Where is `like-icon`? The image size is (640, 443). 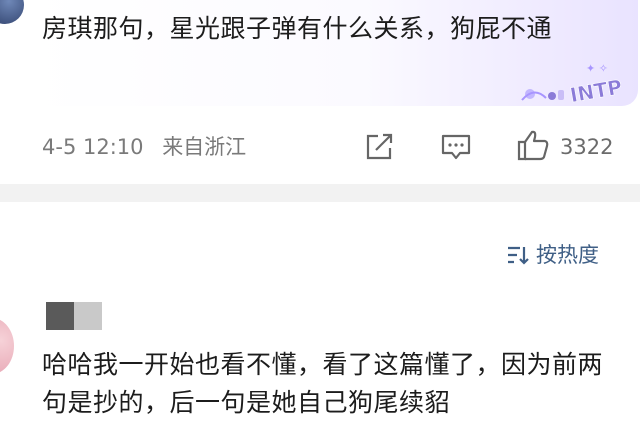 like-icon is located at coordinates (533, 145).